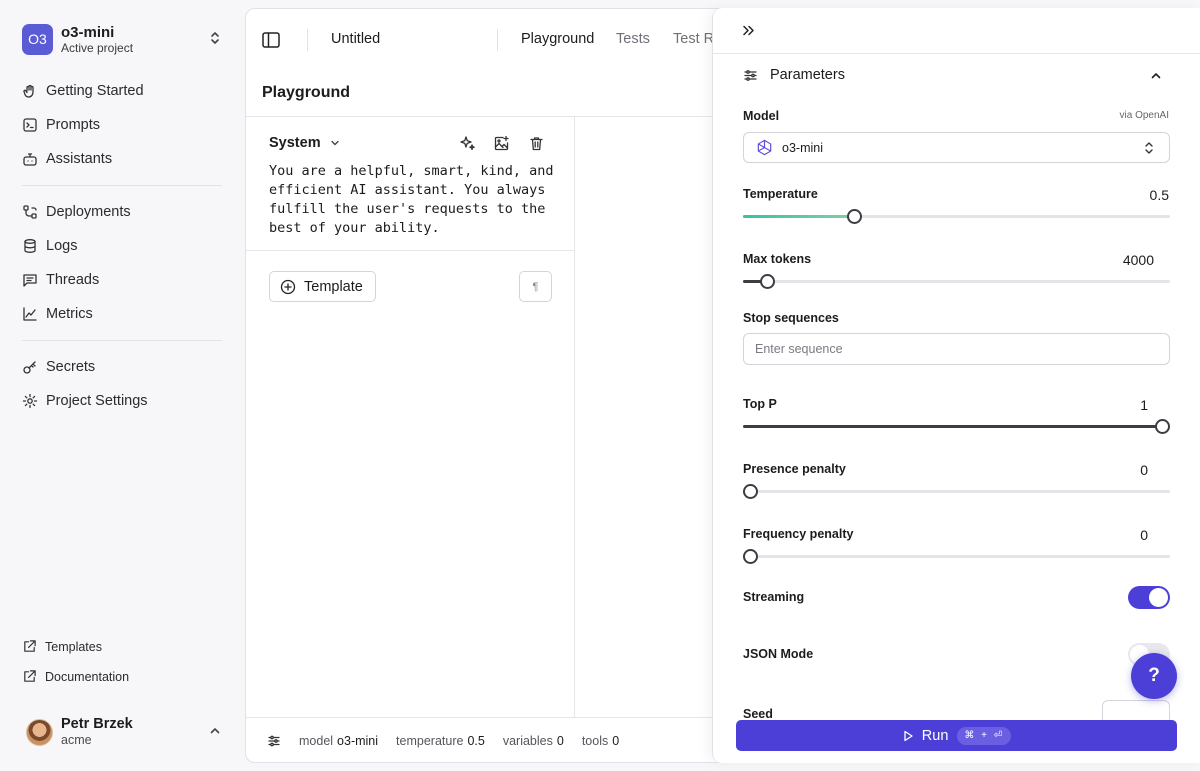 The image size is (1200, 771). What do you see at coordinates (28, 91) in the screenshot?
I see `hand-wave-icon` at bounding box center [28, 91].